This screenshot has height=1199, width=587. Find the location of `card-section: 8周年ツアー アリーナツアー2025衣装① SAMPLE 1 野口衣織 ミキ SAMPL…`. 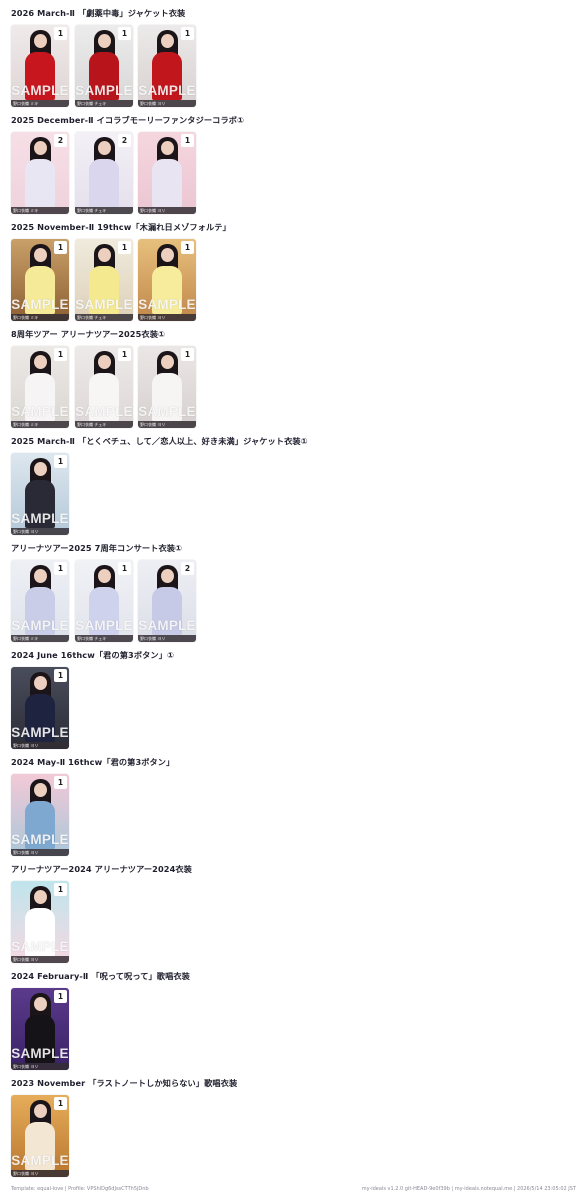

card-section: 8周年ツアー アリーナツアー2025衣装① SAMPLE 1 野口衣織 ミキ SAMPL… is located at coordinates (293, 379).